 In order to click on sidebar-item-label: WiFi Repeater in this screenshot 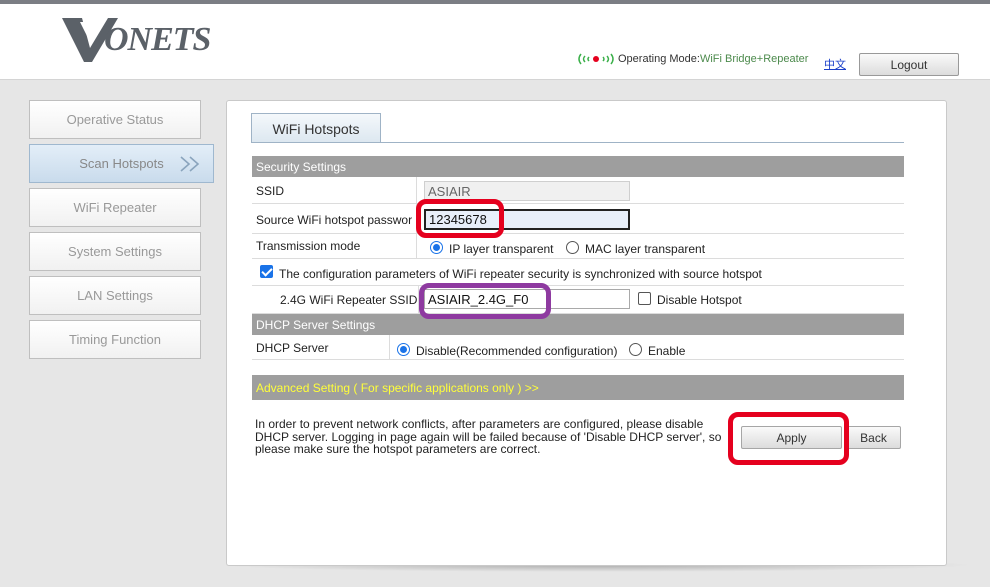, I will do `click(115, 207)`.